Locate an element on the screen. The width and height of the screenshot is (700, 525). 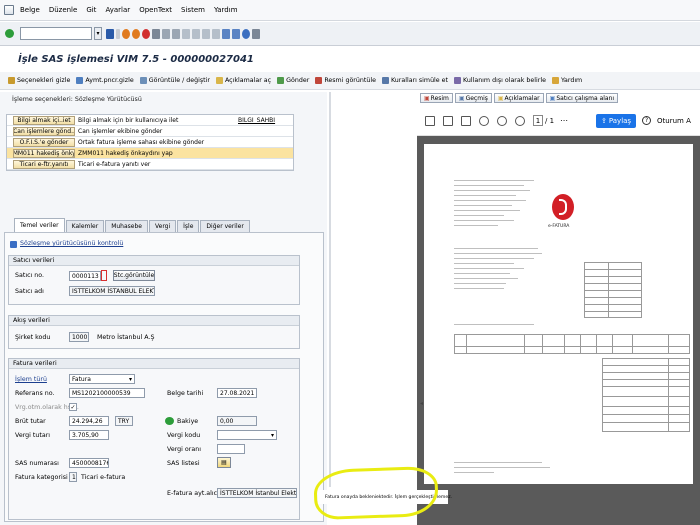
email-icon is located at coordinates (466, 120).